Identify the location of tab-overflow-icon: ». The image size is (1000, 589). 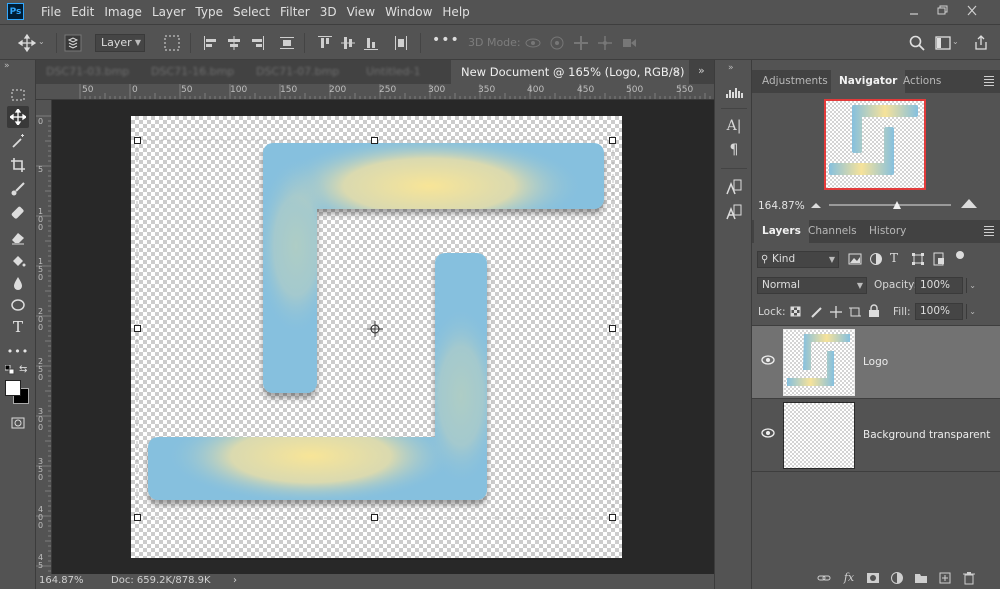
(701, 70).